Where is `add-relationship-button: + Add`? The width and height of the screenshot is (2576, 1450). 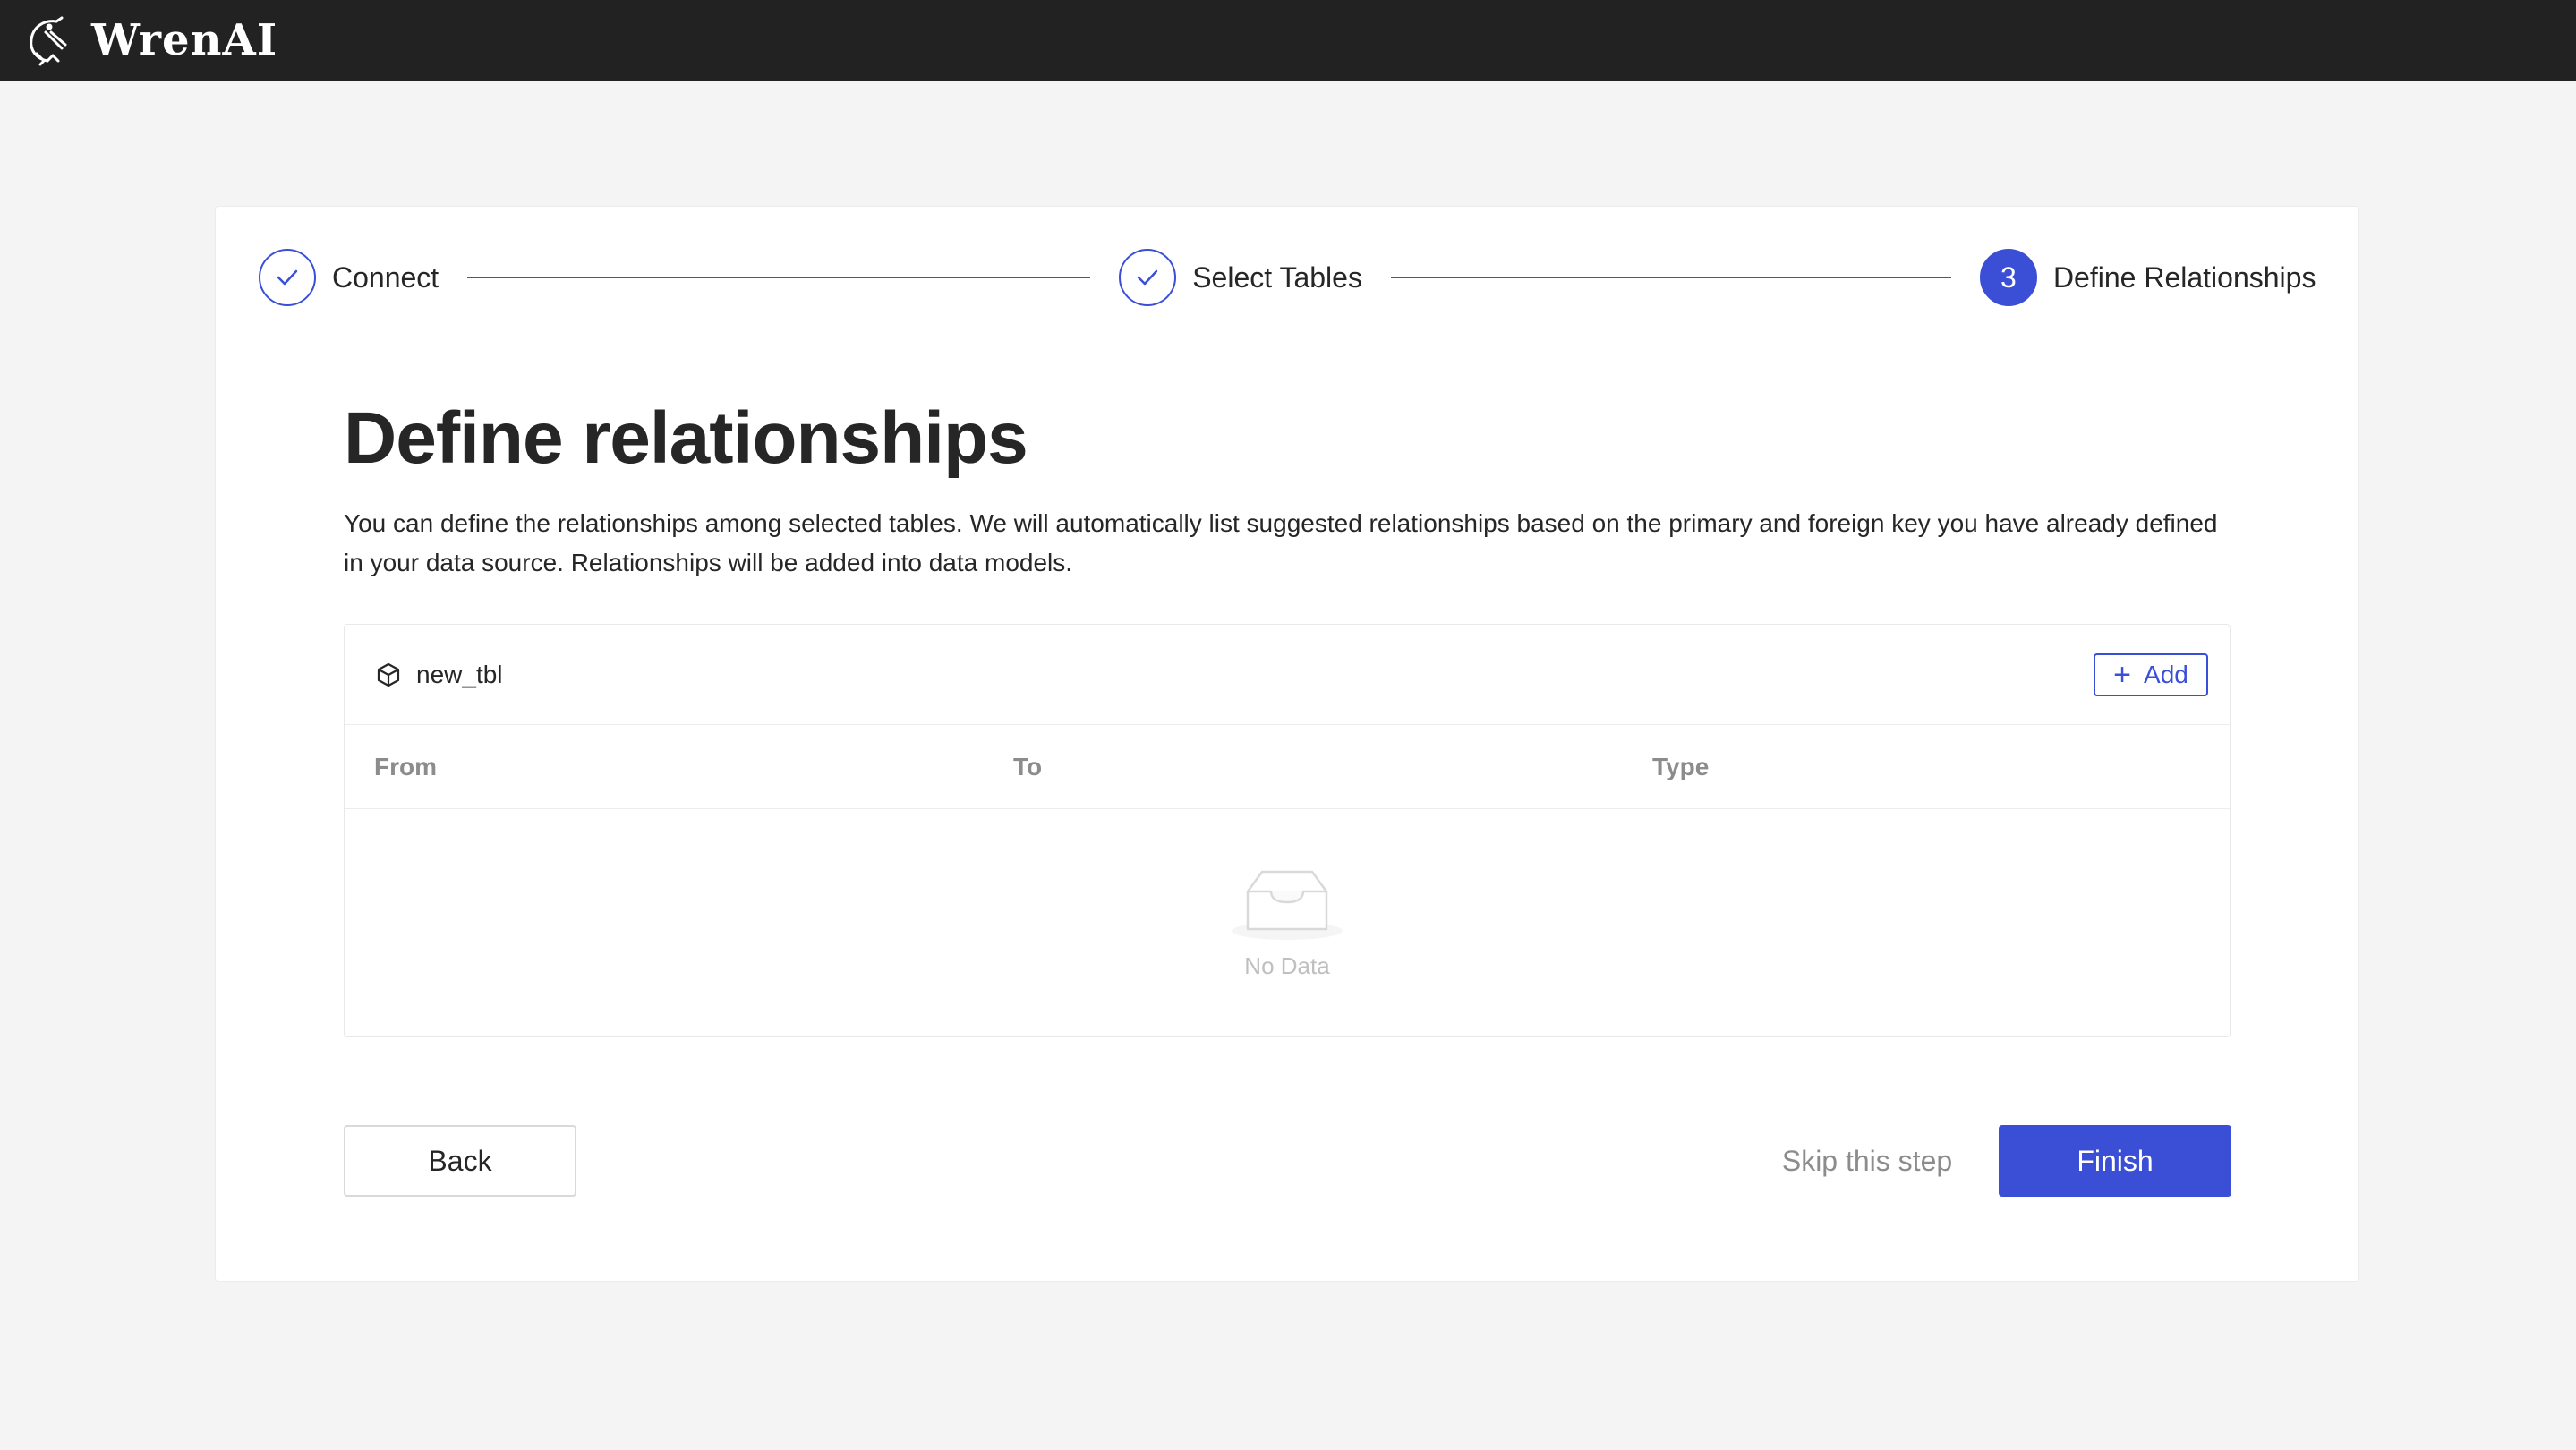 add-relationship-button: + Add is located at coordinates (2151, 674).